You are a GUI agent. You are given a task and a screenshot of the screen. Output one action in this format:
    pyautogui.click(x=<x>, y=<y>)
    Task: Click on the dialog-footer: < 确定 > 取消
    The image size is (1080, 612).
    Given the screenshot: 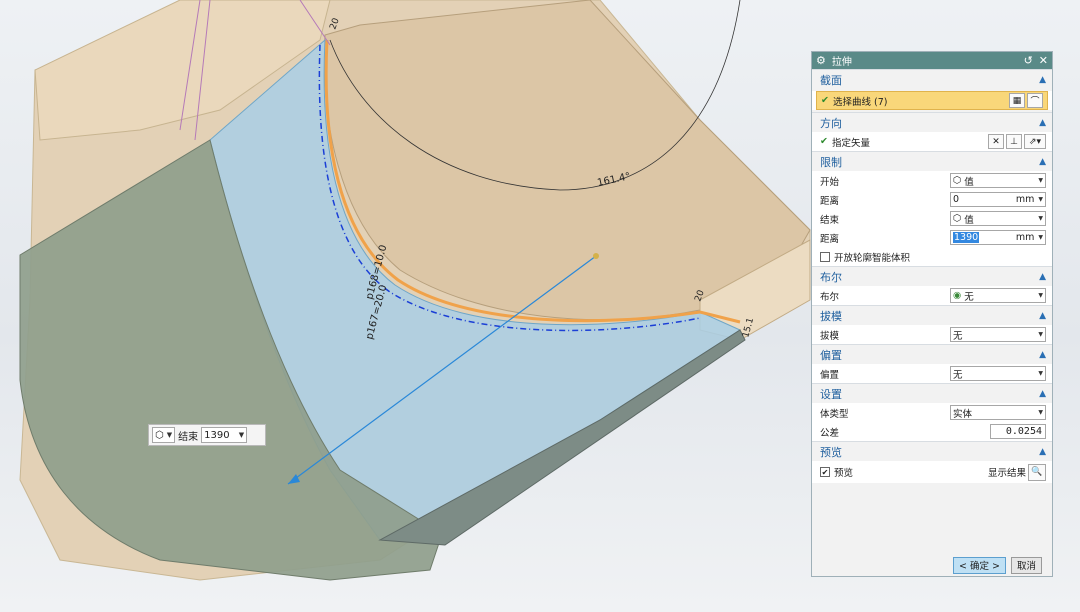 What is the action you would take?
    pyautogui.click(x=932, y=565)
    